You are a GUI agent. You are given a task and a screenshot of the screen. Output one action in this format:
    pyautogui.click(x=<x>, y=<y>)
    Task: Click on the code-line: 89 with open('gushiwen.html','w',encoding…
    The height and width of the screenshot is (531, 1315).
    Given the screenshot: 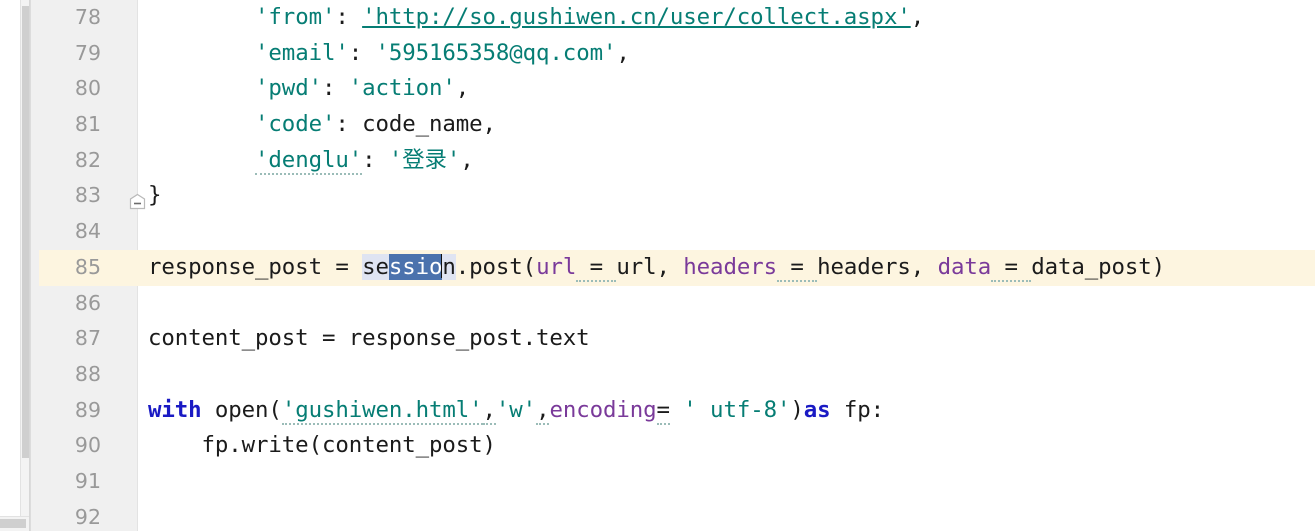 What is the action you would take?
    pyautogui.click(x=677, y=411)
    